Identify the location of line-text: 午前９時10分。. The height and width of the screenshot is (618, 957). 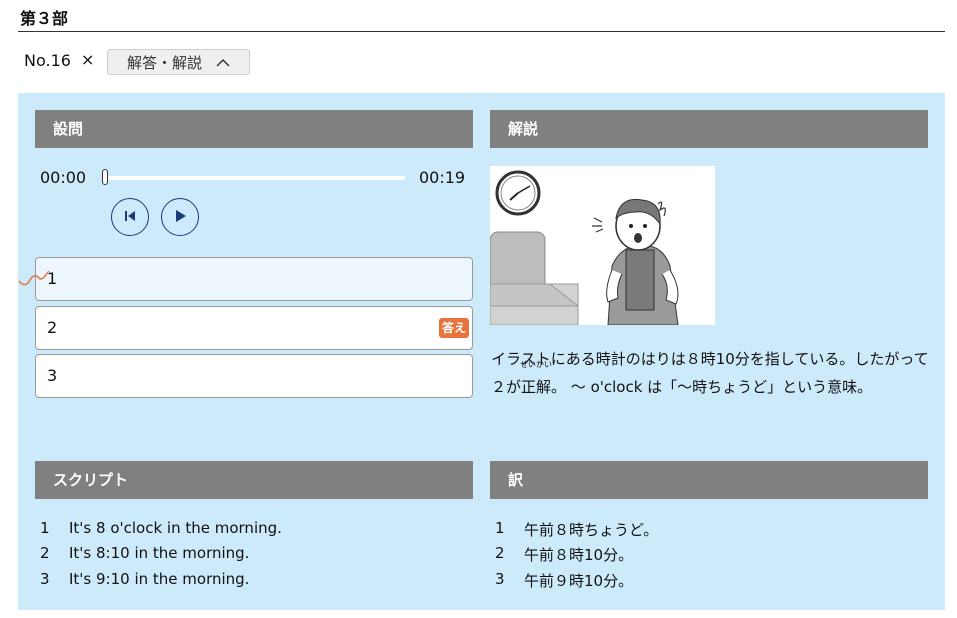
(579, 581).